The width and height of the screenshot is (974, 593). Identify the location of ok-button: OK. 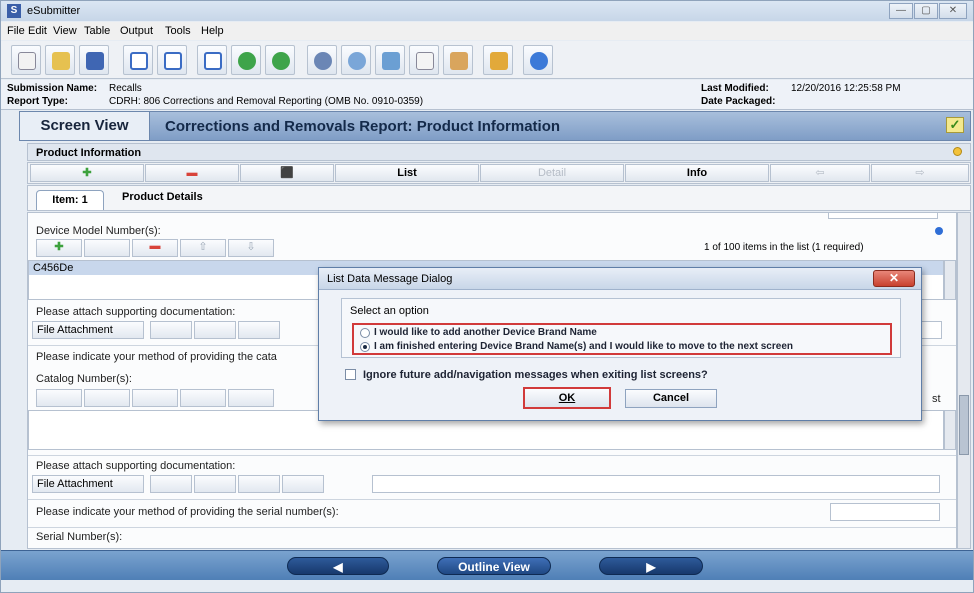
(567, 398).